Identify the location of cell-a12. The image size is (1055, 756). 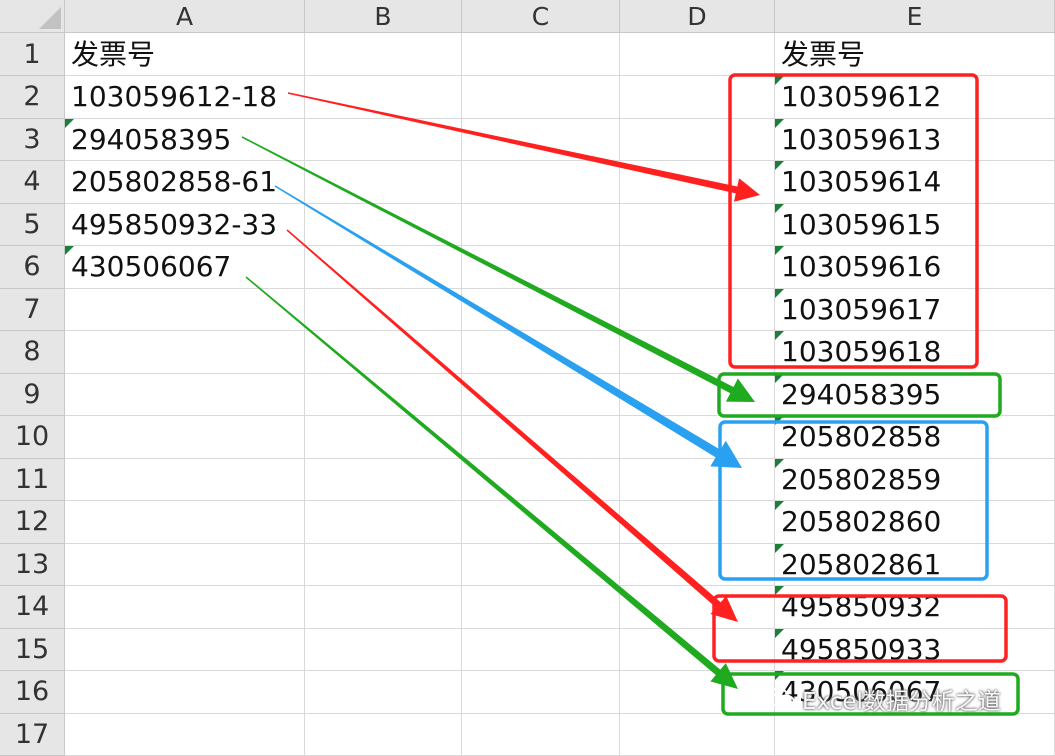
(185, 522).